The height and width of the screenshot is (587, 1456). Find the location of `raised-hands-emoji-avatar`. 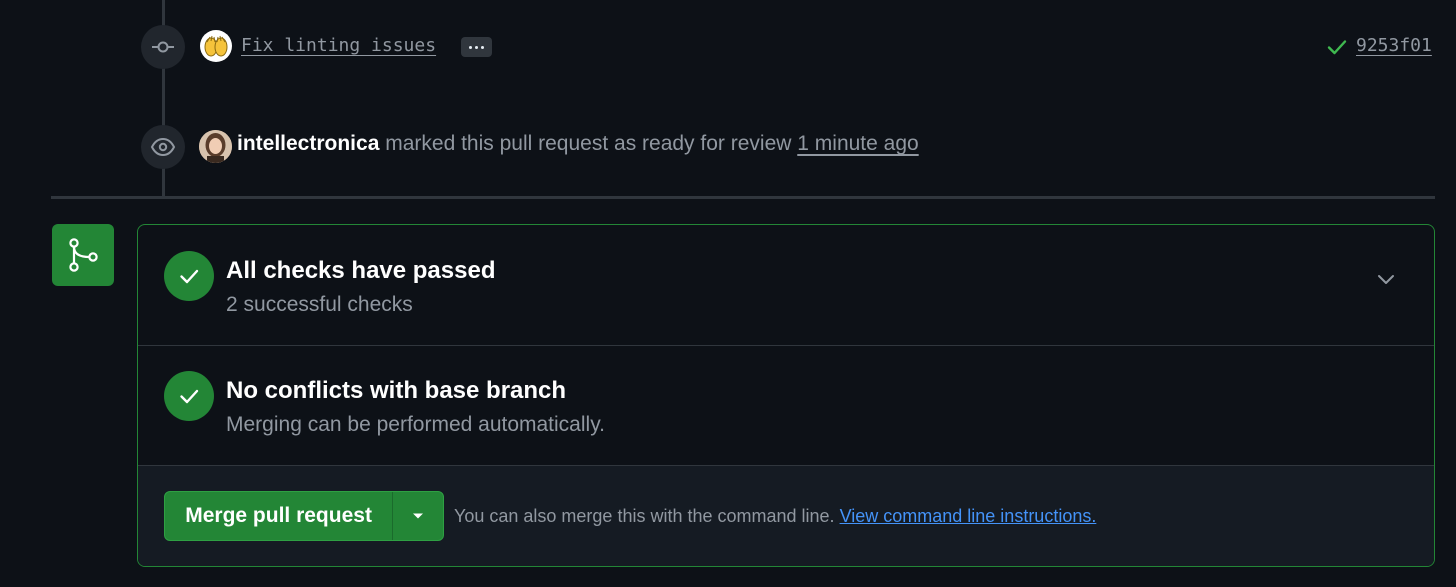

raised-hands-emoji-avatar is located at coordinates (216, 46).